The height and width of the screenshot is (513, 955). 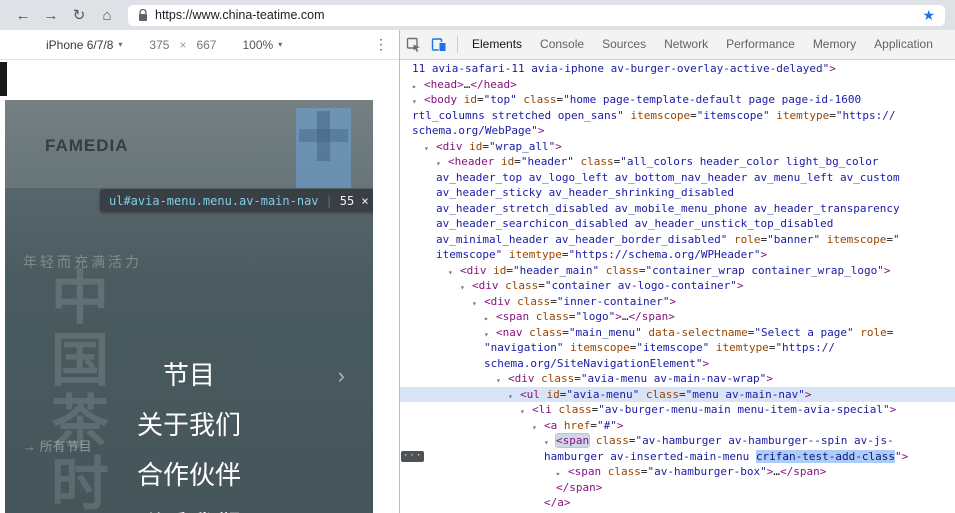 I want to click on browser-toolbar: ← → ↻ ⌂ https://www.china-teatime.com ★, so click(x=477, y=15).